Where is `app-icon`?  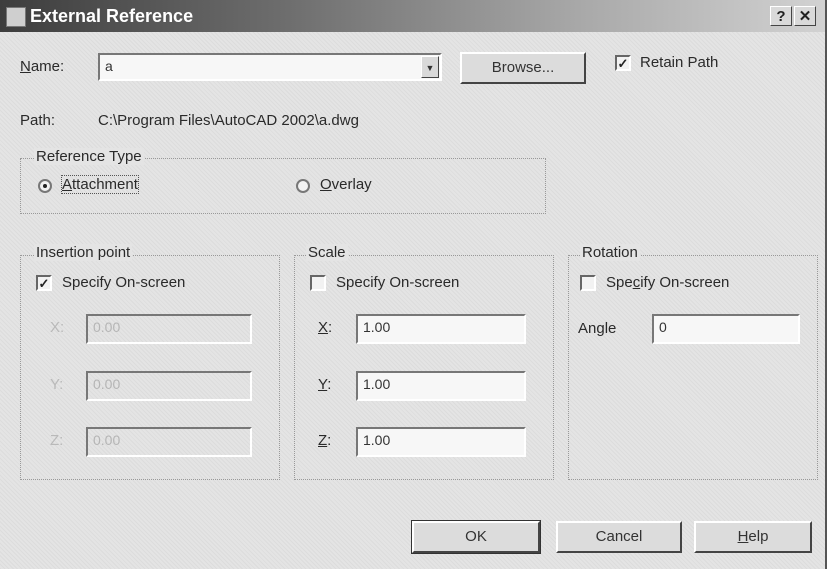 app-icon is located at coordinates (16, 17).